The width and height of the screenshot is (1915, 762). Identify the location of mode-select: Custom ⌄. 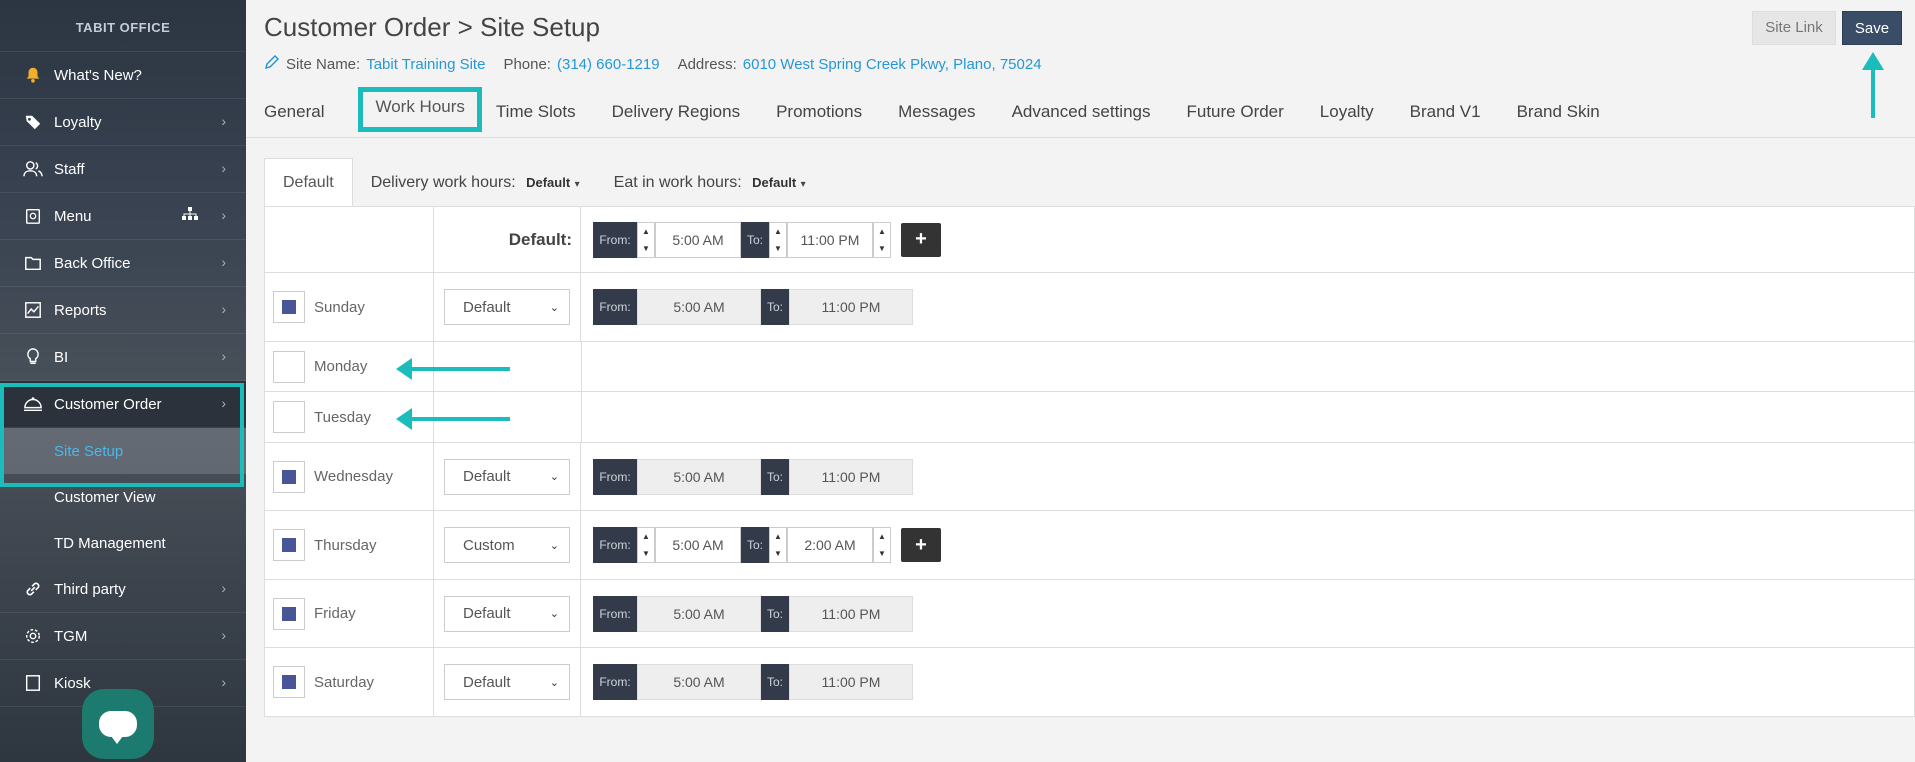
(507, 545).